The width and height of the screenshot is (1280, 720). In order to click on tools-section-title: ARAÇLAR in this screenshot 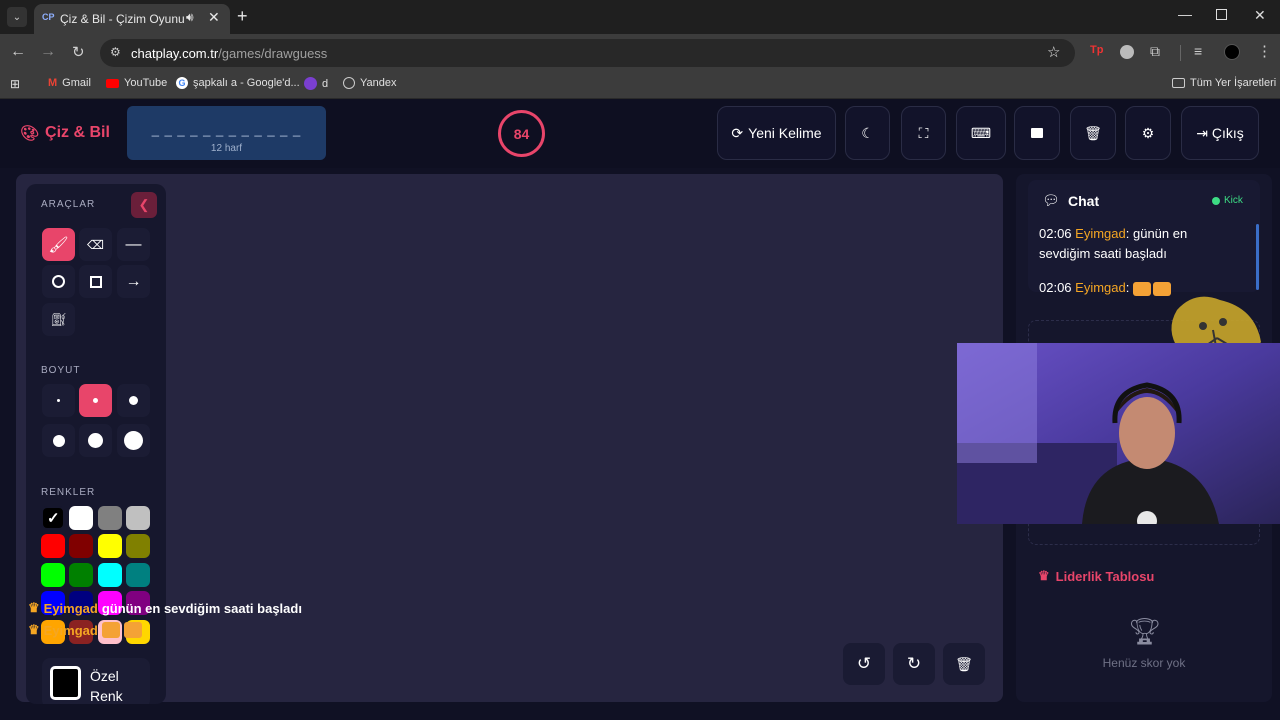, I will do `click(68, 204)`.